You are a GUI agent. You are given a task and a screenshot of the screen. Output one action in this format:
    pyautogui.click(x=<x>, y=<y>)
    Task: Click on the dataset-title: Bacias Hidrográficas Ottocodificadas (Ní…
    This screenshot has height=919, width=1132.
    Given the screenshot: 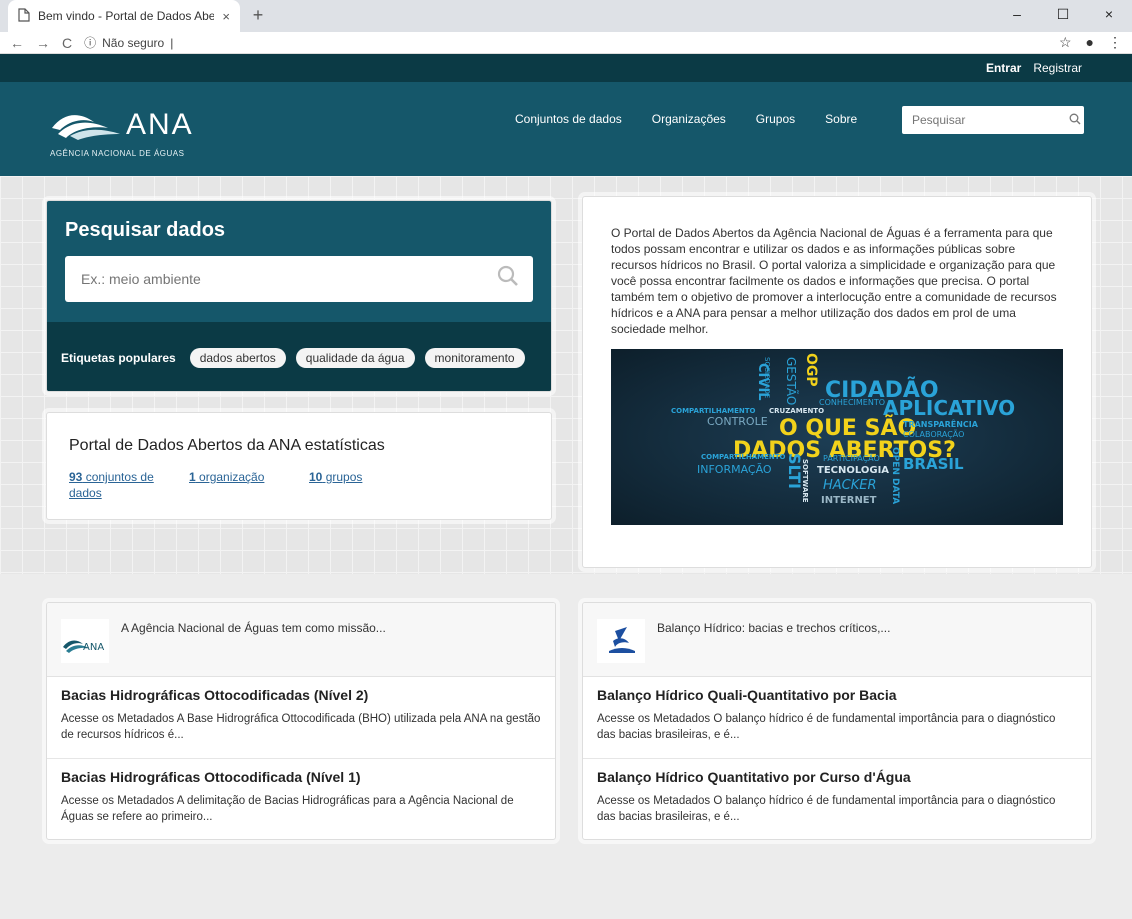 What is the action you would take?
    pyautogui.click(x=301, y=695)
    